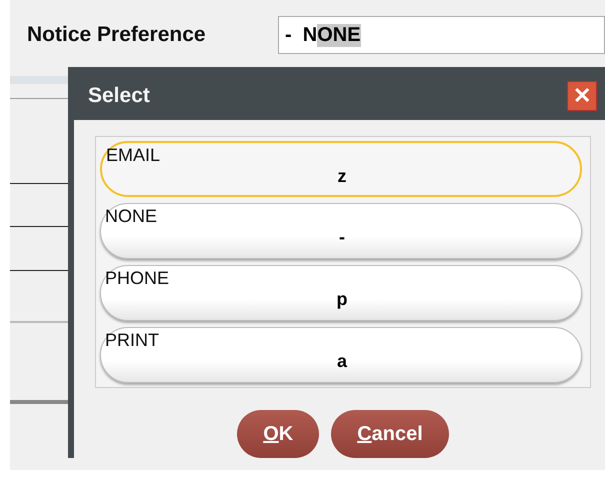 The width and height of the screenshot is (605, 487). I want to click on input-field: - NONE, so click(441, 35).